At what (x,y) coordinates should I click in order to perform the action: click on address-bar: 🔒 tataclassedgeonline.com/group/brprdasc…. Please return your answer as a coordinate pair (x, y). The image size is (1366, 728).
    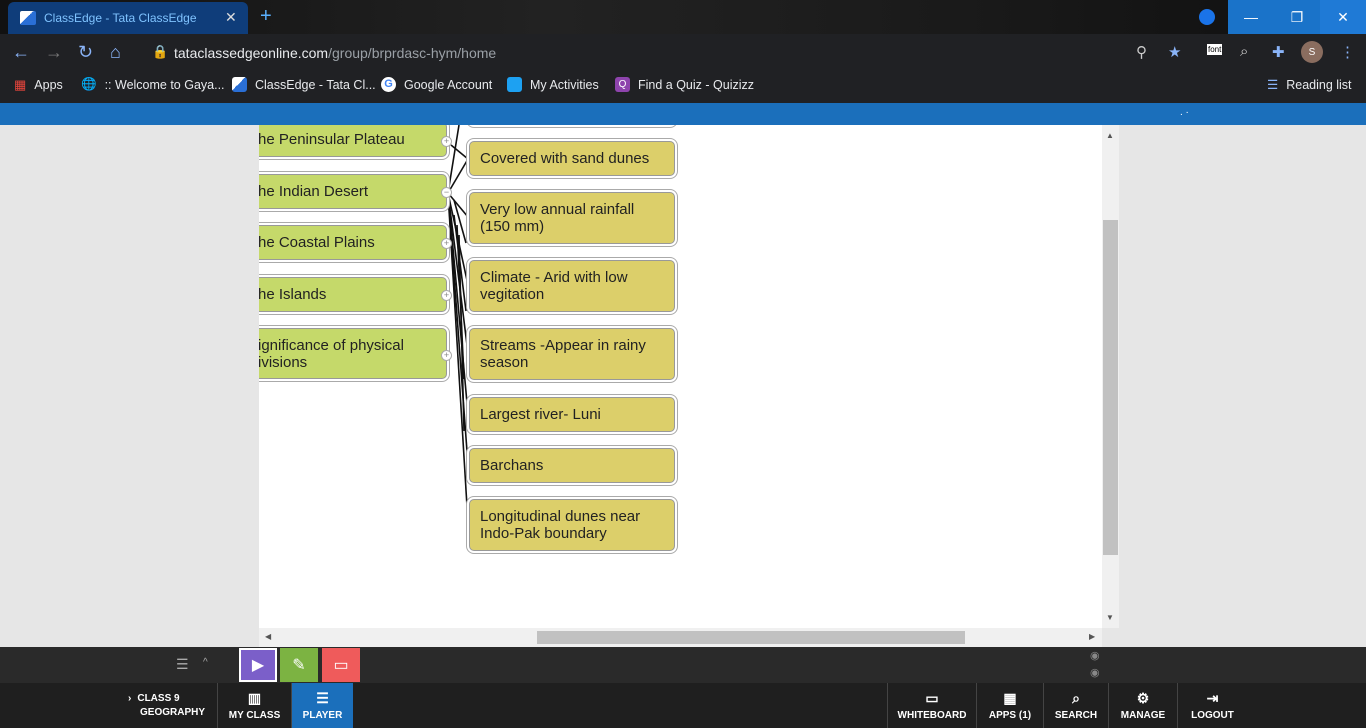
    Looking at the image, I should click on (652, 52).